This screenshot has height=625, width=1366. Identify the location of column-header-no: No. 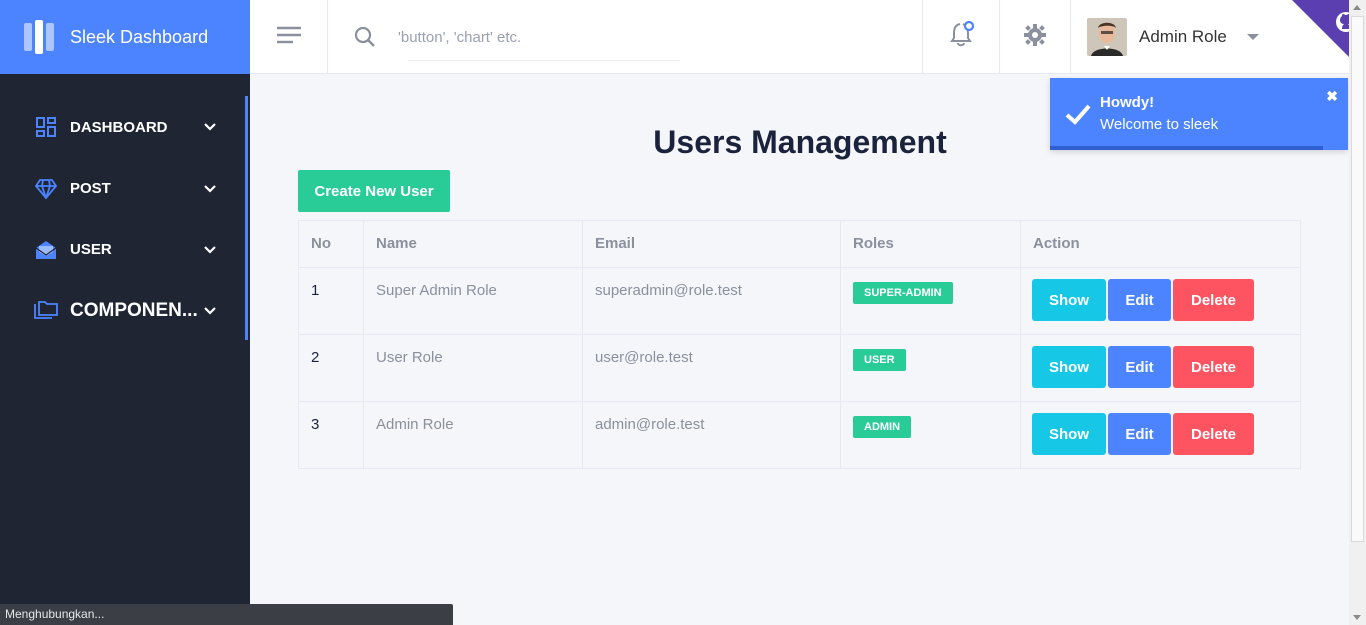
(331, 244).